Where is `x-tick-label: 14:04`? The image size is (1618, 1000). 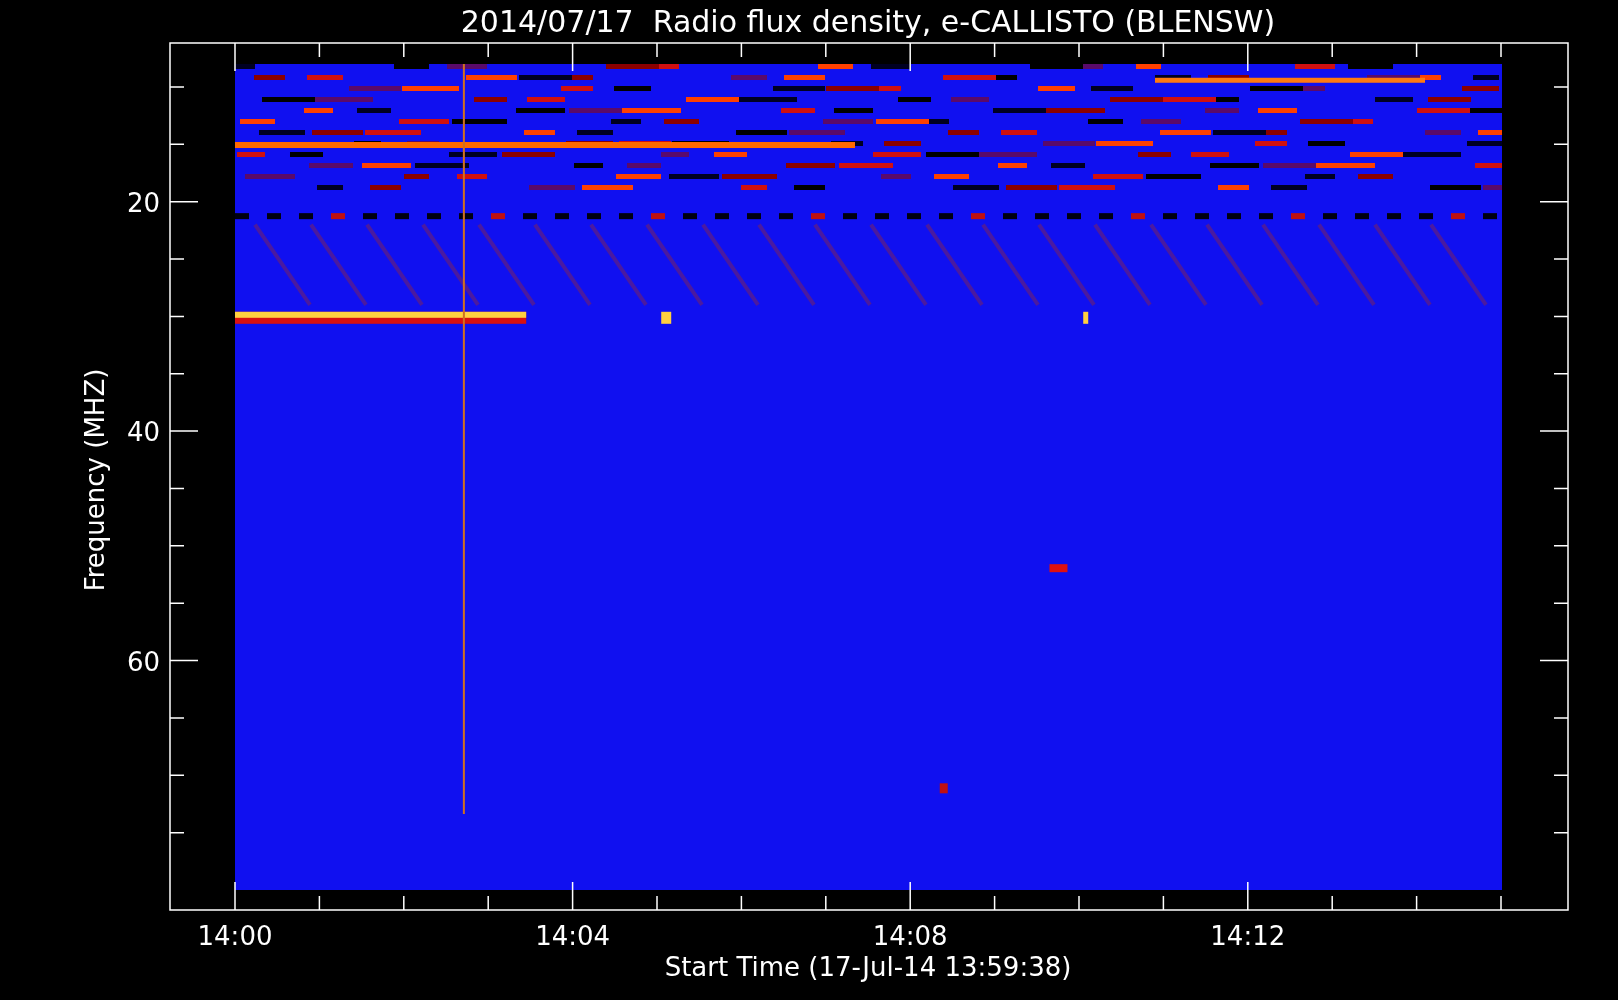 x-tick-label: 14:04 is located at coordinates (573, 936).